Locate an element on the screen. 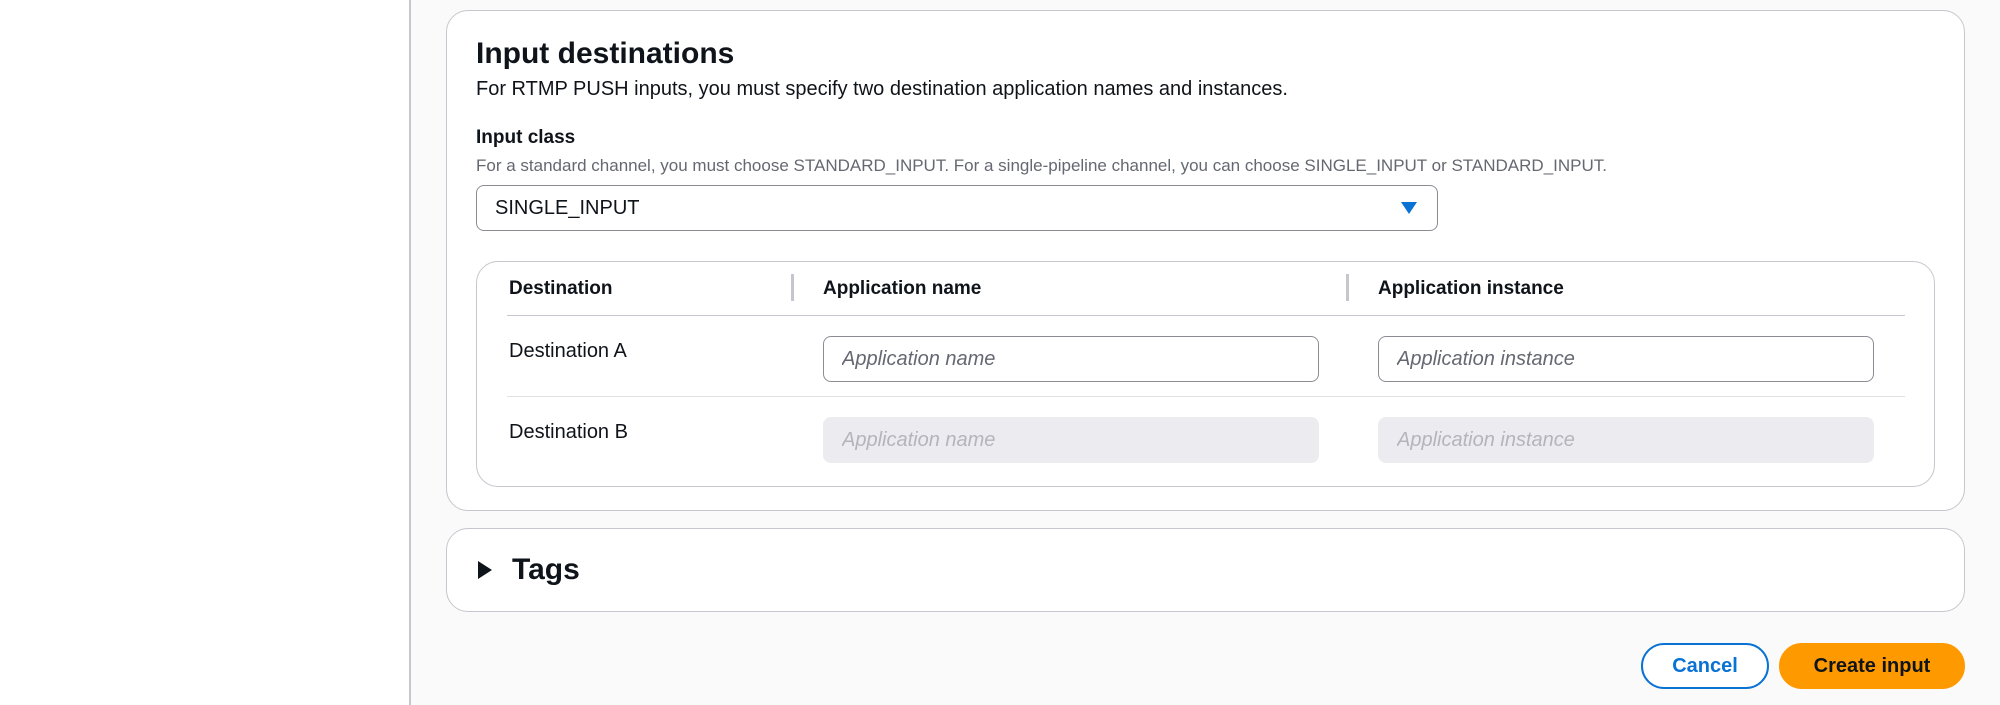 Image resolution: width=2000 pixels, height=705 pixels. create-input-button: Create input is located at coordinates (1872, 666).